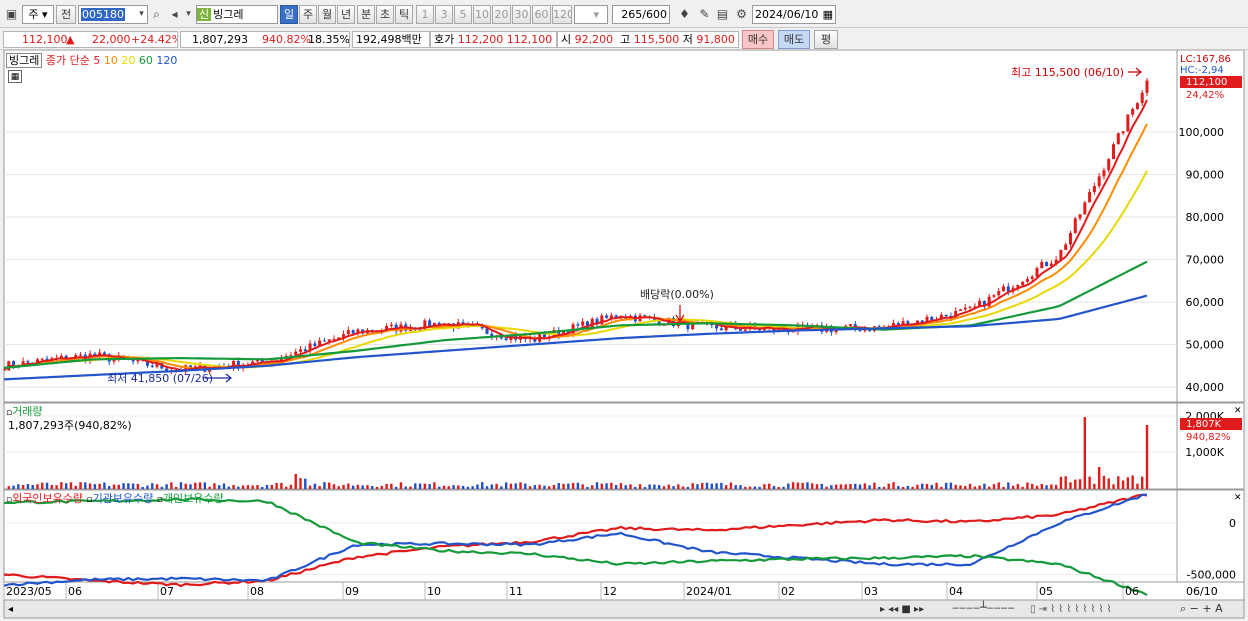 The height and width of the screenshot is (621, 1248). What do you see at coordinates (425, 14) in the screenshot?
I see `tick-button-1: 1` at bounding box center [425, 14].